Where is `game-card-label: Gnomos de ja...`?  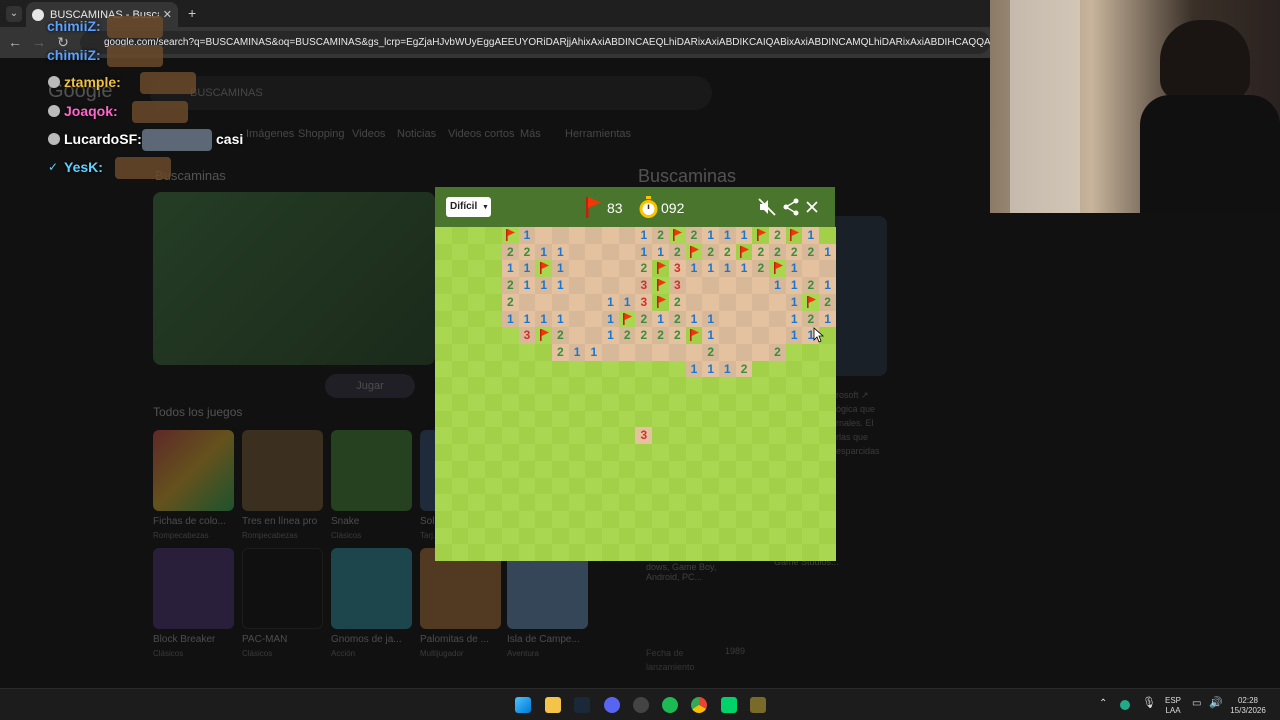
game-card-label: Gnomos de ja... is located at coordinates (373, 639).